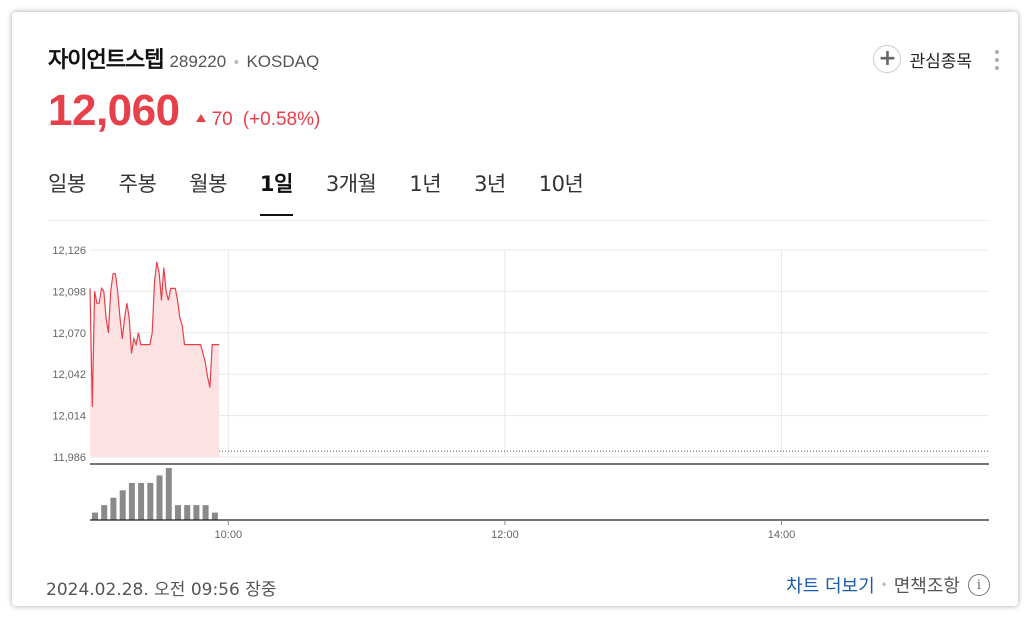  I want to click on timestamp: 2024.02.28. 오전 09:56 장중, so click(161, 590).